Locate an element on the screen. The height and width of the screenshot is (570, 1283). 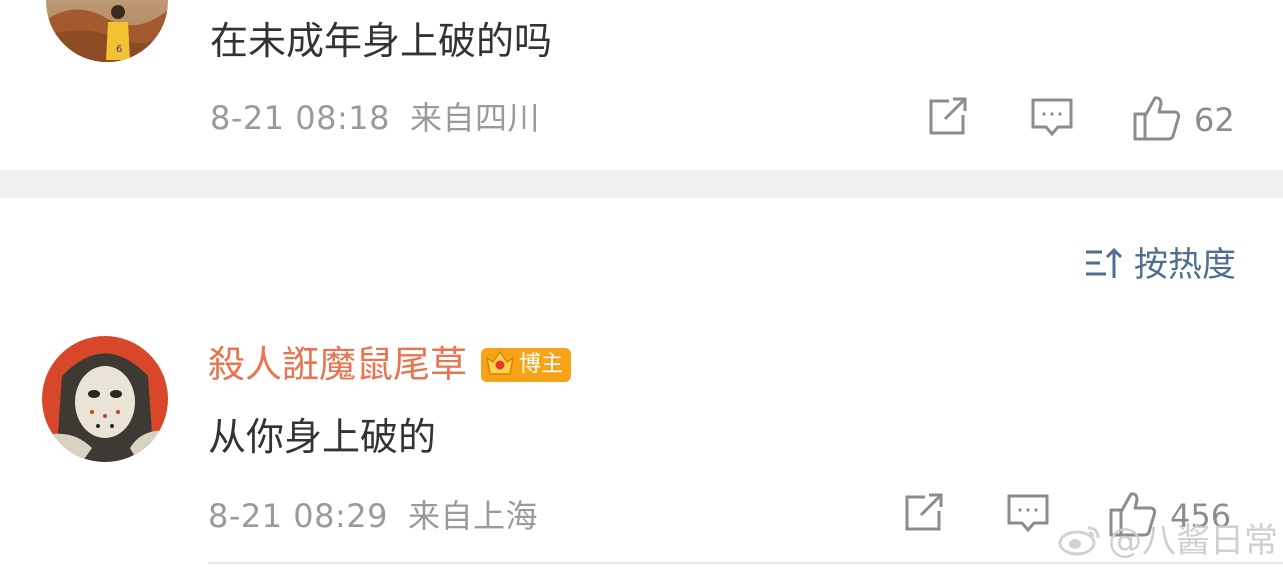
comment-meta: 8-21 08:18 来自四川 is located at coordinates (375, 118).